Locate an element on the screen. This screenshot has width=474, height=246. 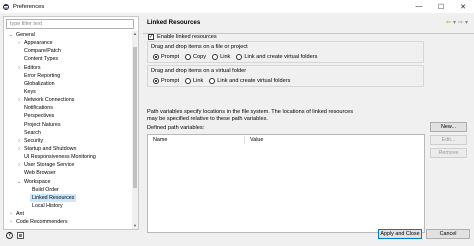
enable-linked-resources-checkbox: ✓ Enable linked resources is located at coordinates (182, 37).